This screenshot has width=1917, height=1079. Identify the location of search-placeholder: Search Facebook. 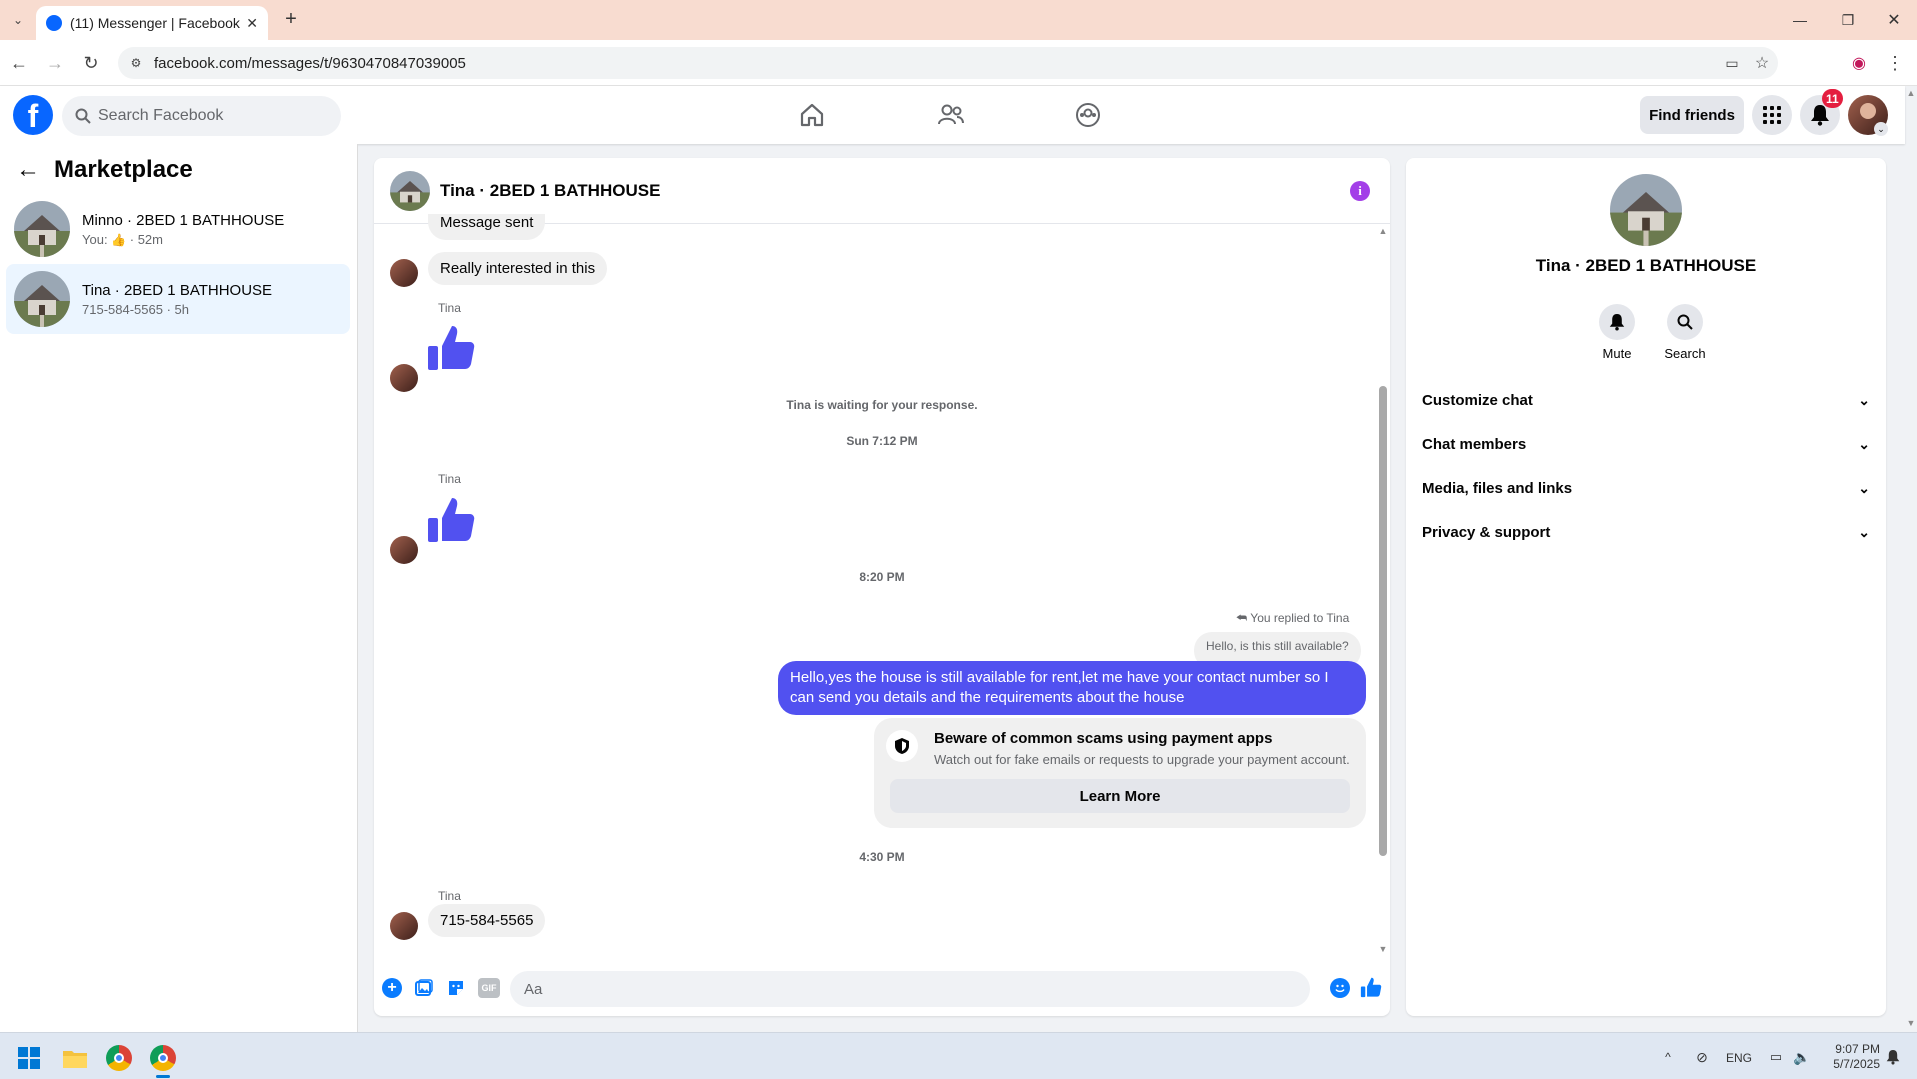
(161, 115).